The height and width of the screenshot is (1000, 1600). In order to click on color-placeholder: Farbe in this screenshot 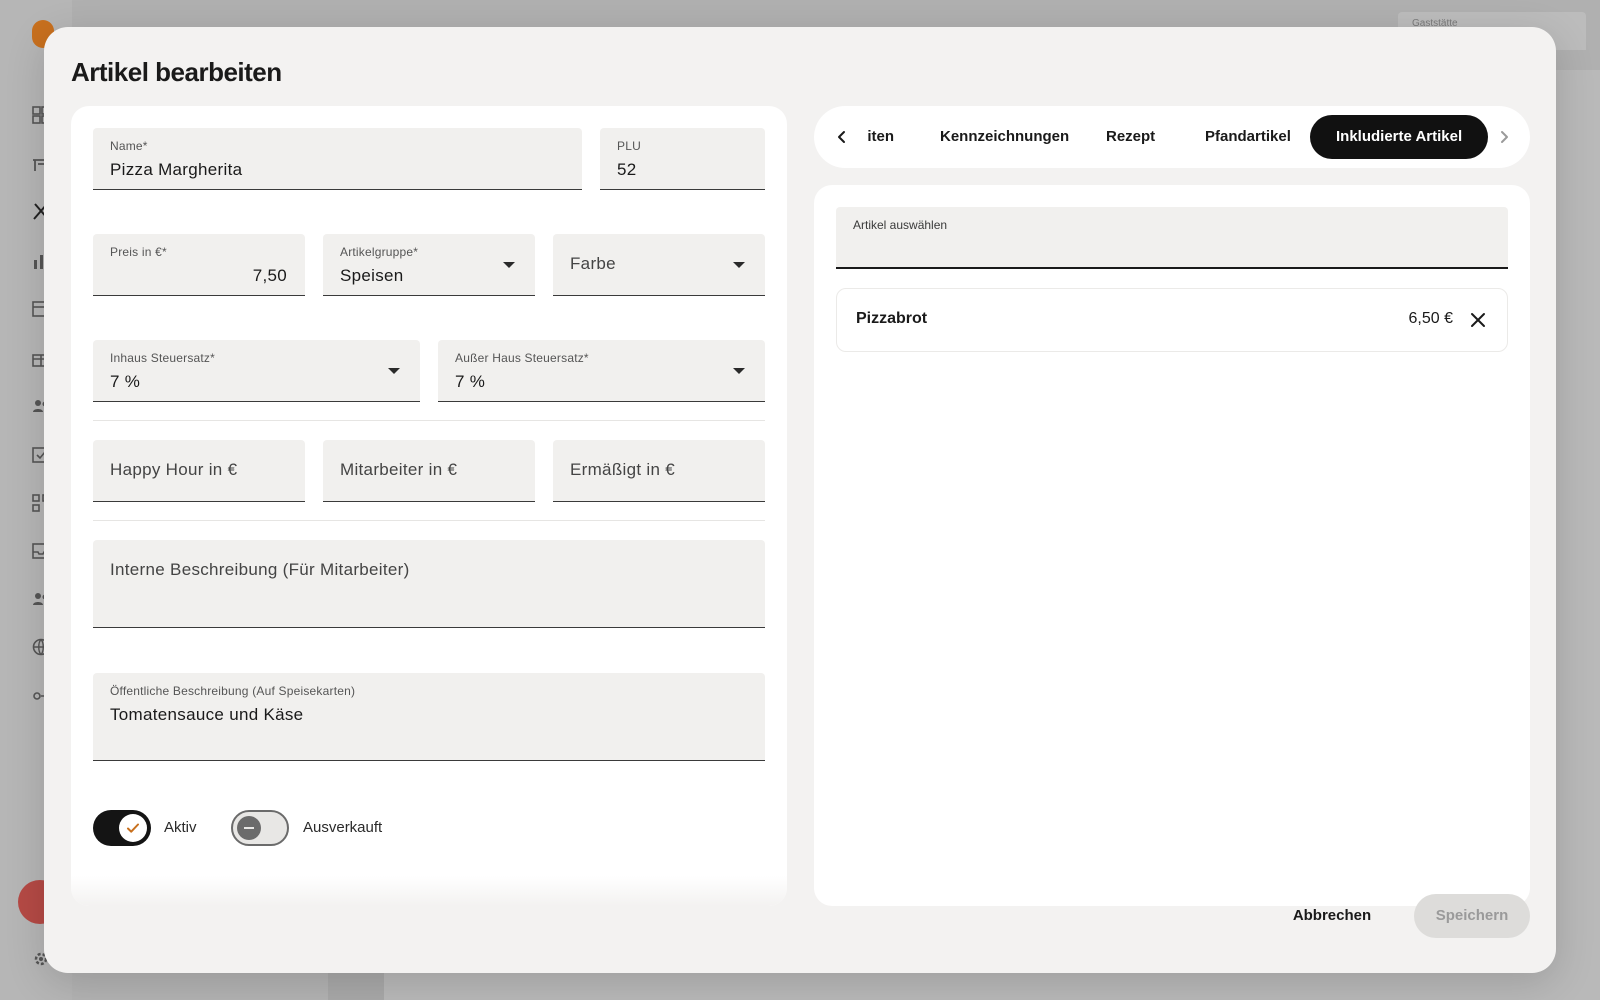, I will do `click(593, 263)`.